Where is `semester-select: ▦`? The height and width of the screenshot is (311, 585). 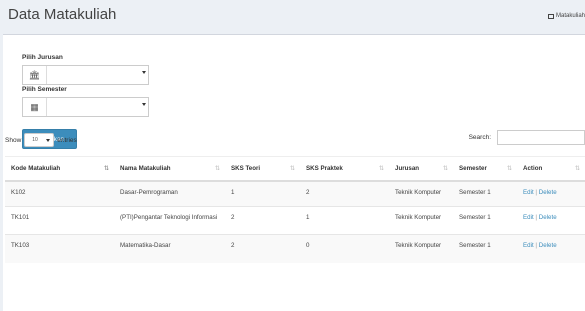 semester-select: ▦ is located at coordinates (85, 107).